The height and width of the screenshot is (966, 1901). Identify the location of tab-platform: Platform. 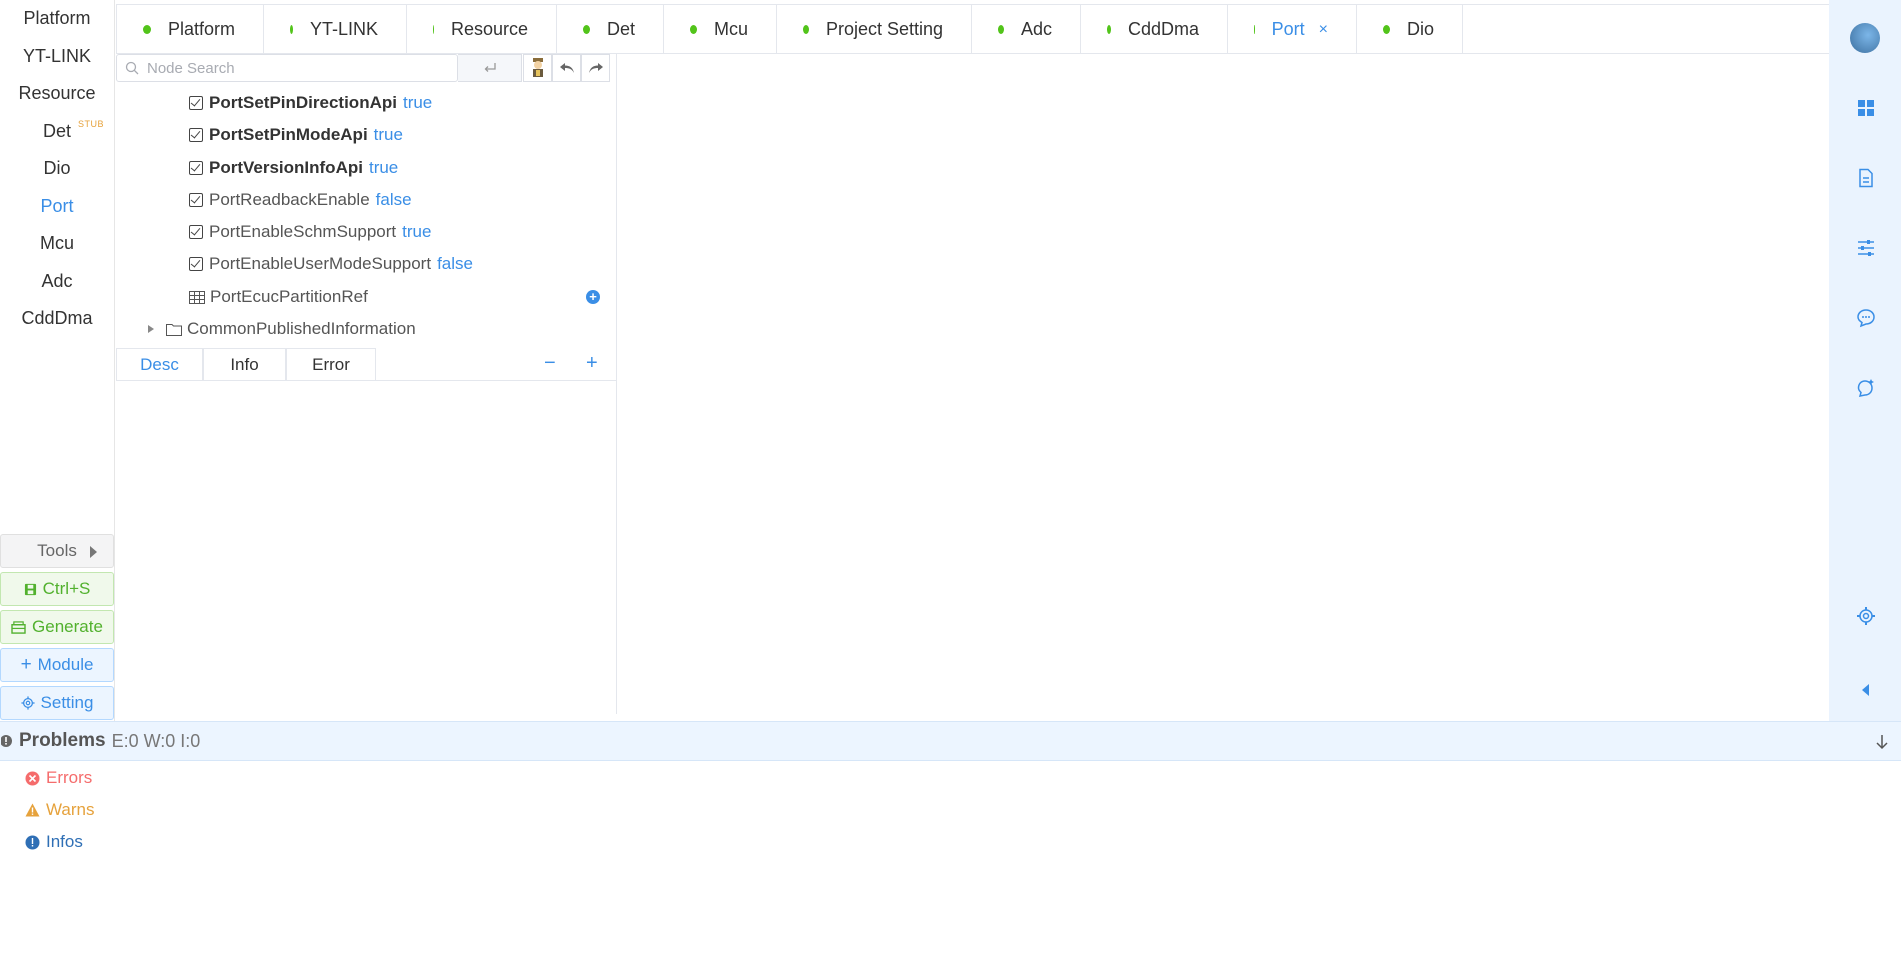
(190, 29).